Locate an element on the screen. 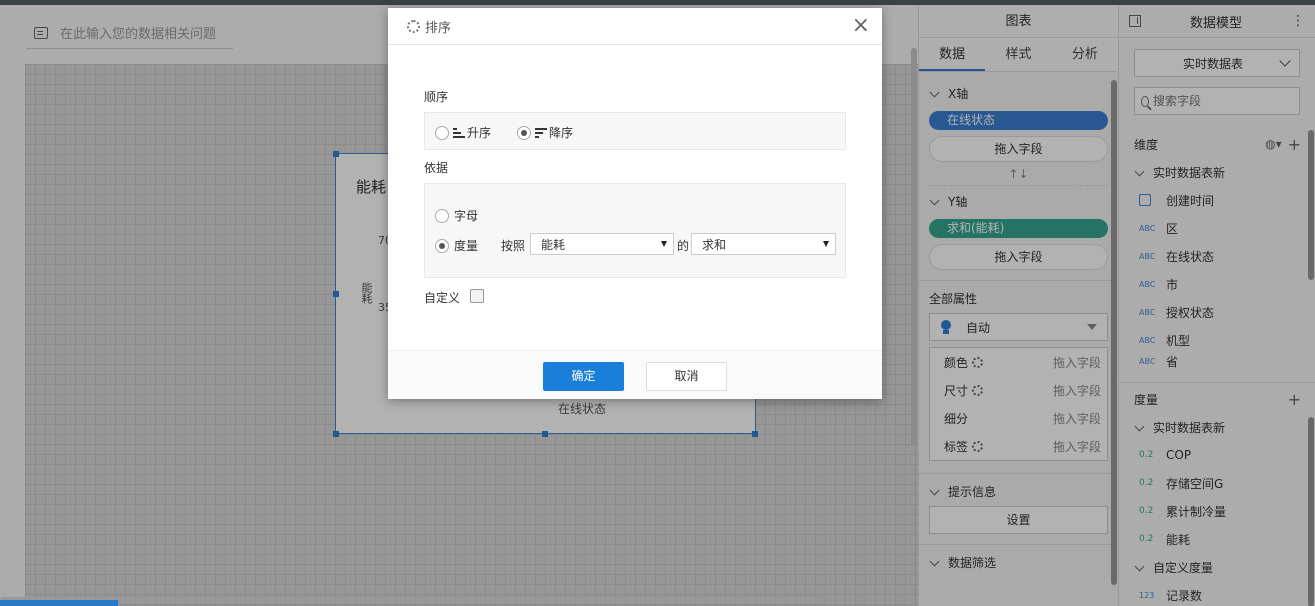  order-box: 升序 降序 is located at coordinates (635, 131).